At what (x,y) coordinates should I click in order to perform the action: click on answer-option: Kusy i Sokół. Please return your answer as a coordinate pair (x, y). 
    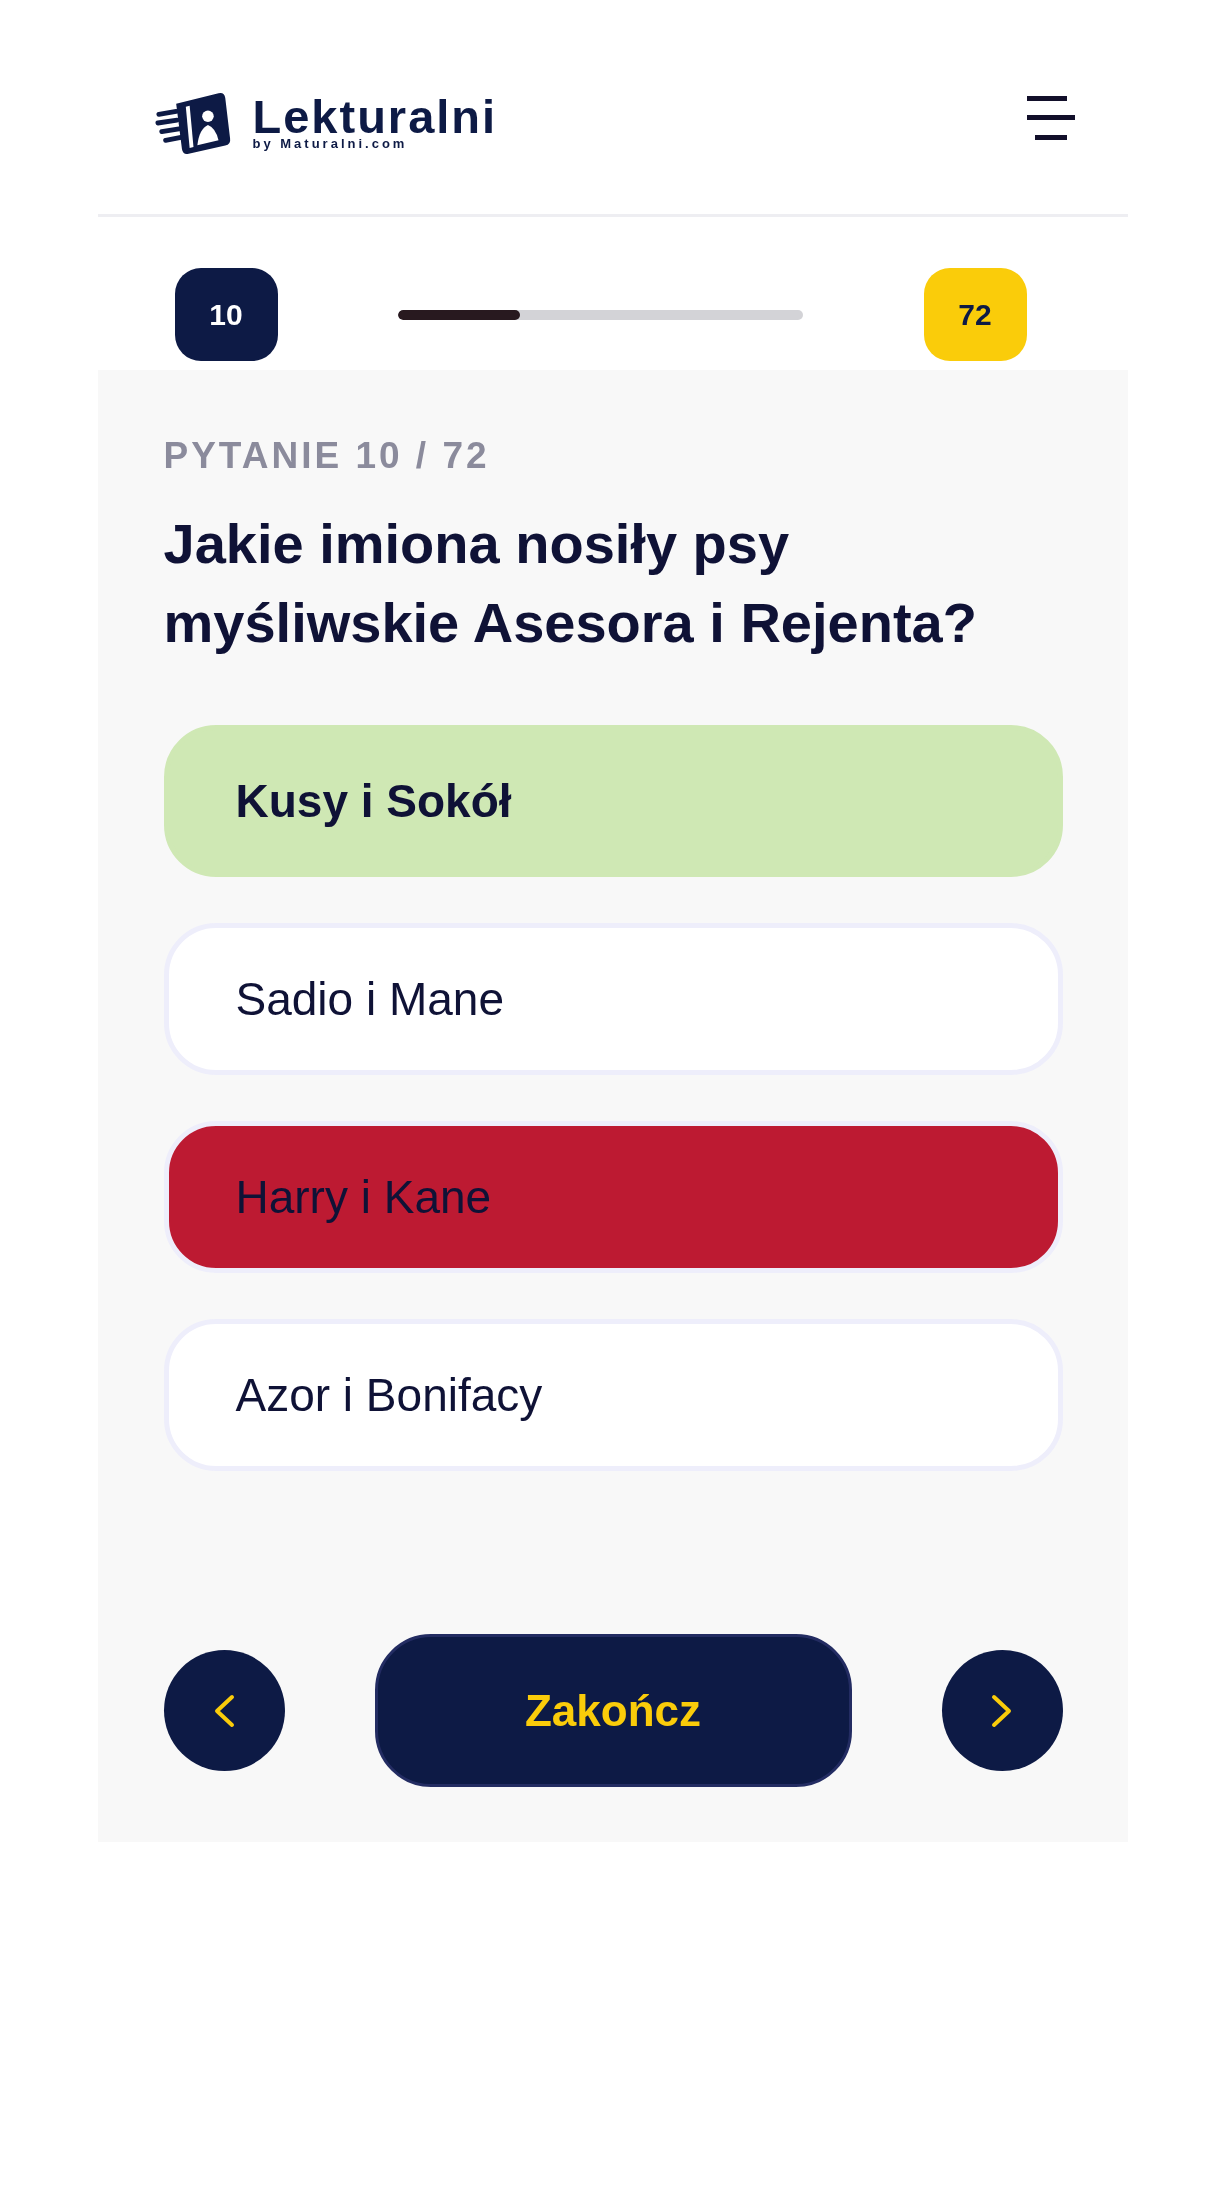
    Looking at the image, I should click on (613, 801).